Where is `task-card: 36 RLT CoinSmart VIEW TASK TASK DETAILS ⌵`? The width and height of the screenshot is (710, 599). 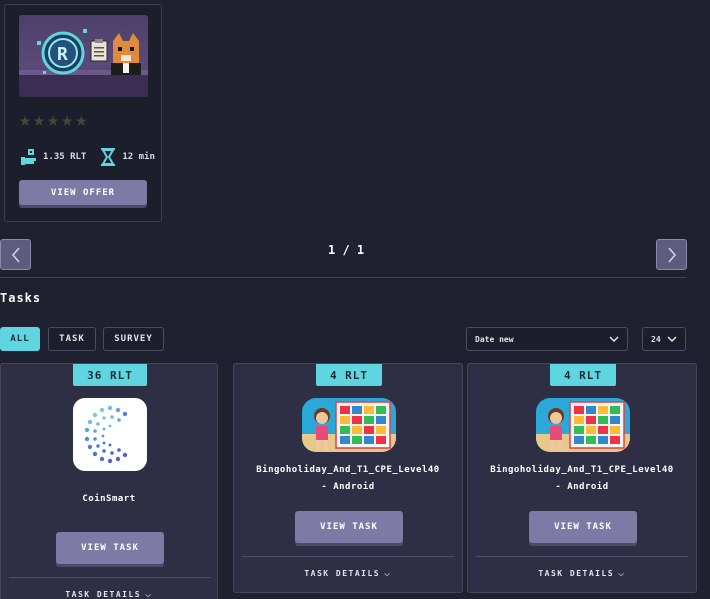 task-card: 36 RLT CoinSmart VIEW TASK TASK DETAILS ⌵ is located at coordinates (109, 481).